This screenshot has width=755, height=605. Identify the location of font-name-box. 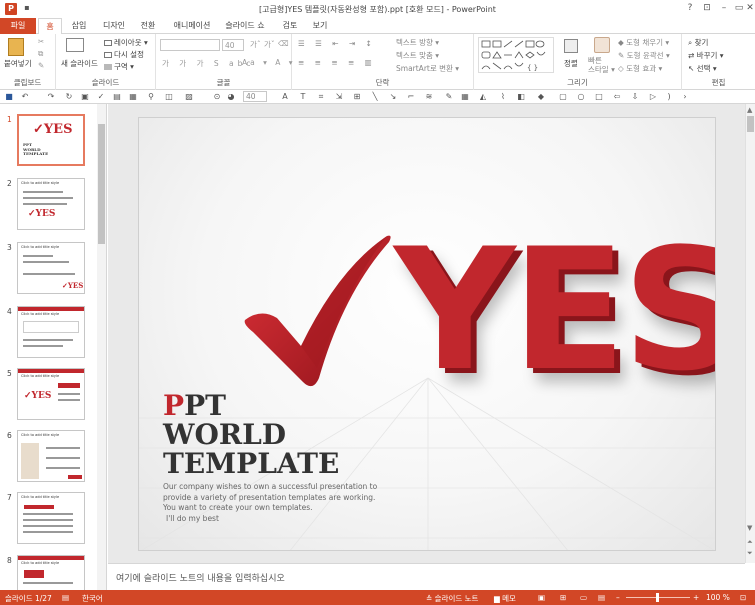
(190, 45).